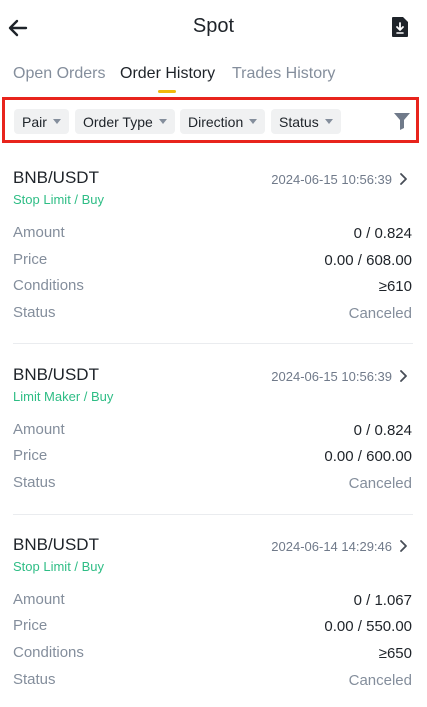  I want to click on conditions-value: ≥610, so click(395, 286).